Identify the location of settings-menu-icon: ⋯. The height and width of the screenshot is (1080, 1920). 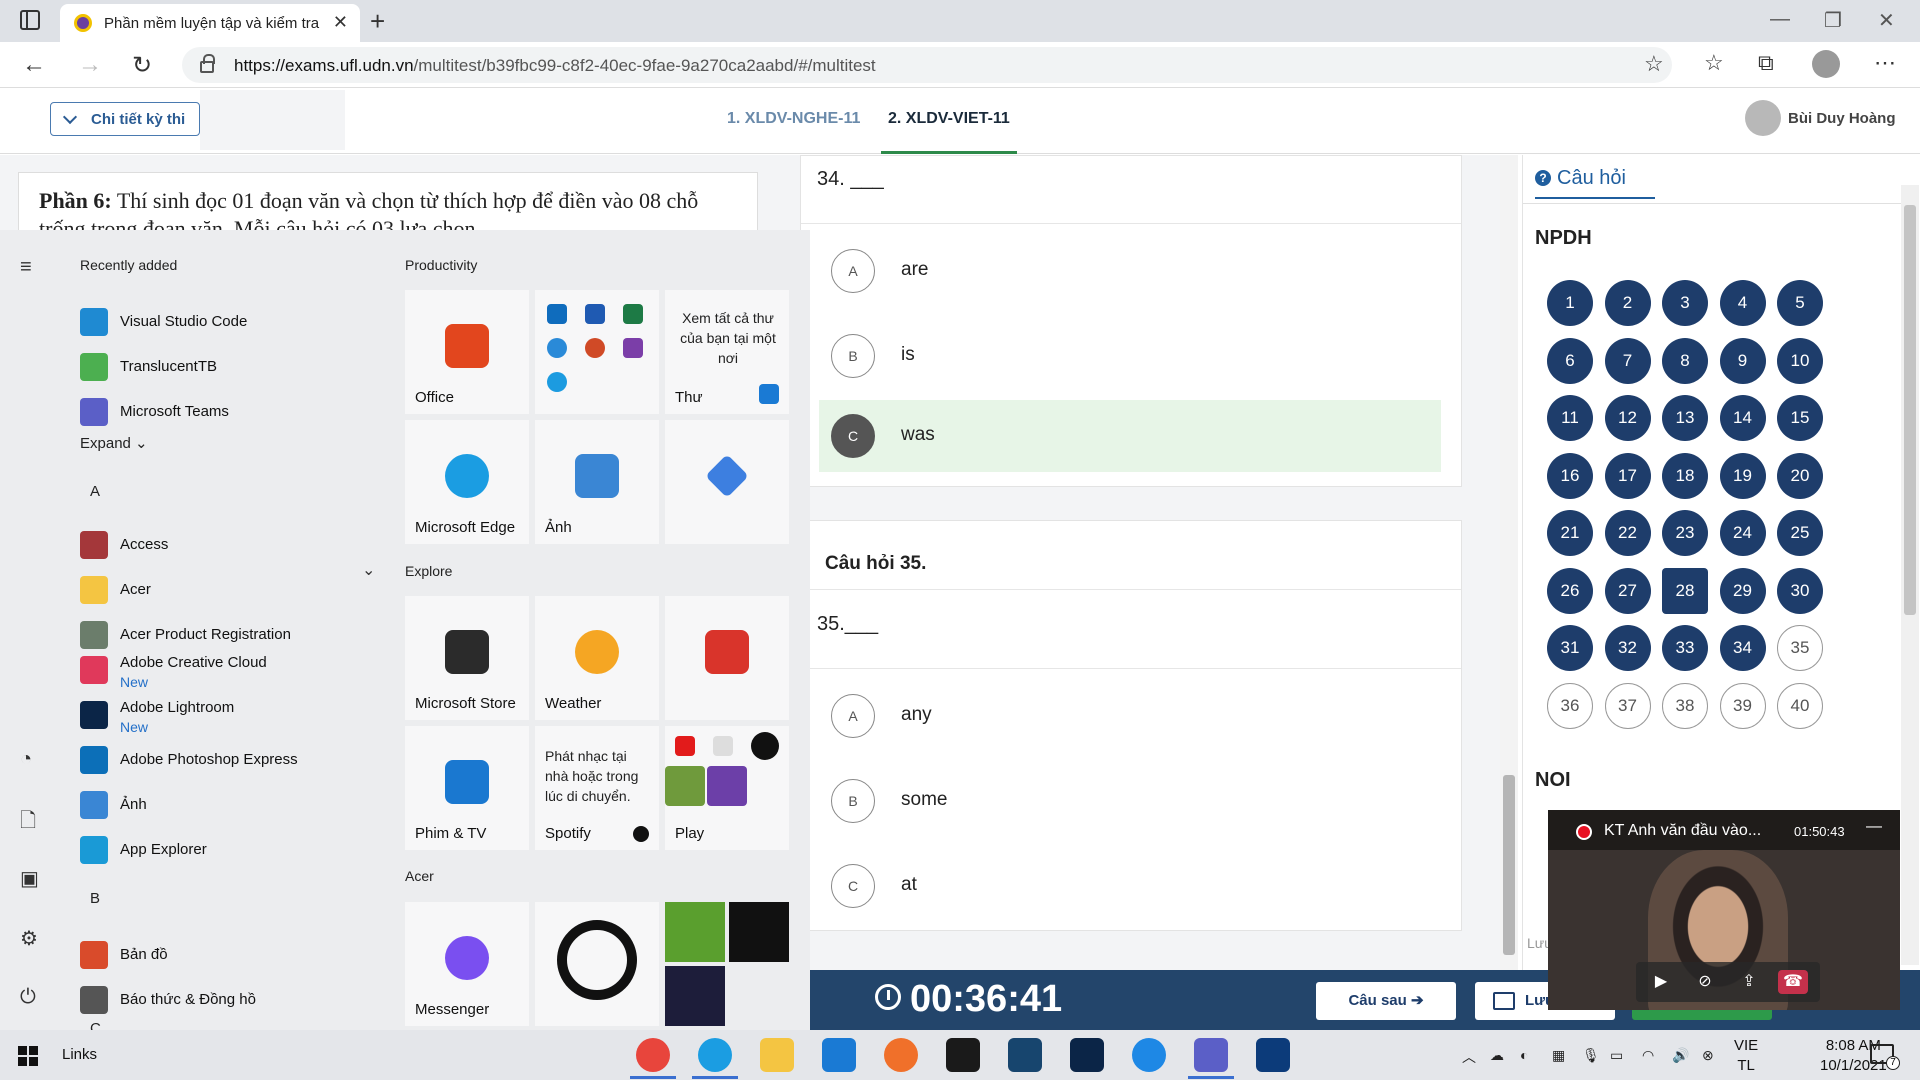
(1885, 63).